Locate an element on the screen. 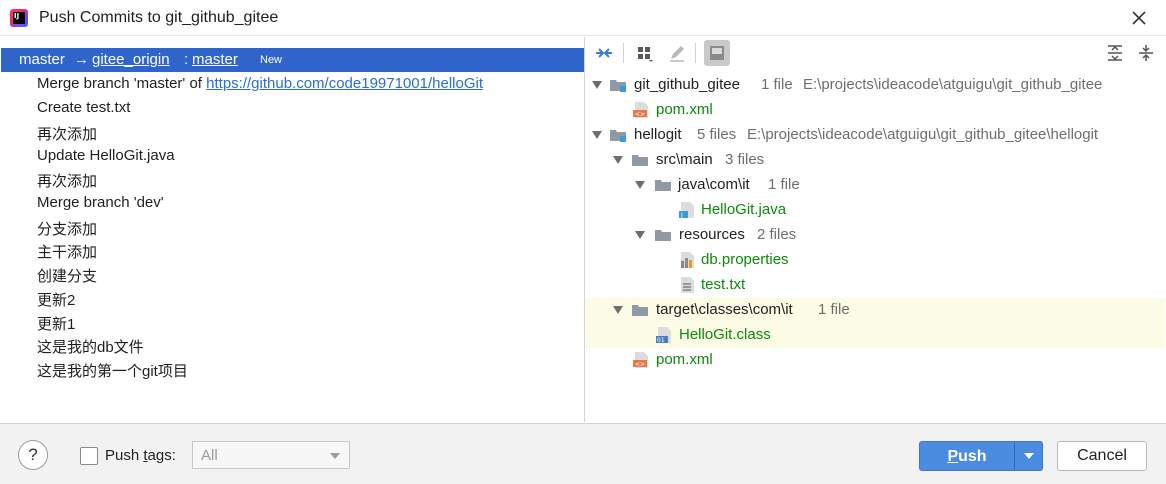 The image size is (1166, 484). chevron-down-icon is located at coordinates (1029, 456).